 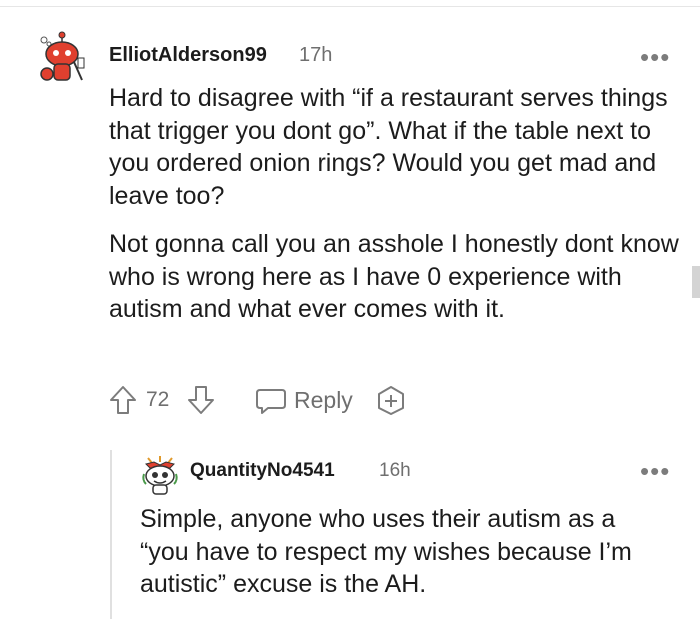 I want to click on reply-button: Reply, so click(x=303, y=400).